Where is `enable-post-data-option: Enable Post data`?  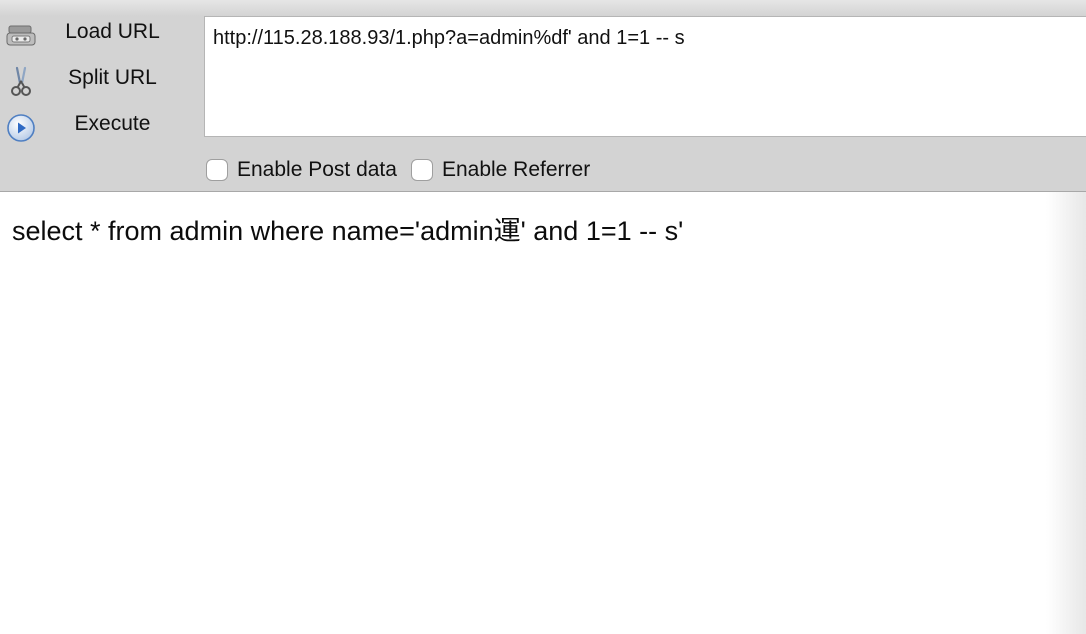 enable-post-data-option: Enable Post data is located at coordinates (301, 170).